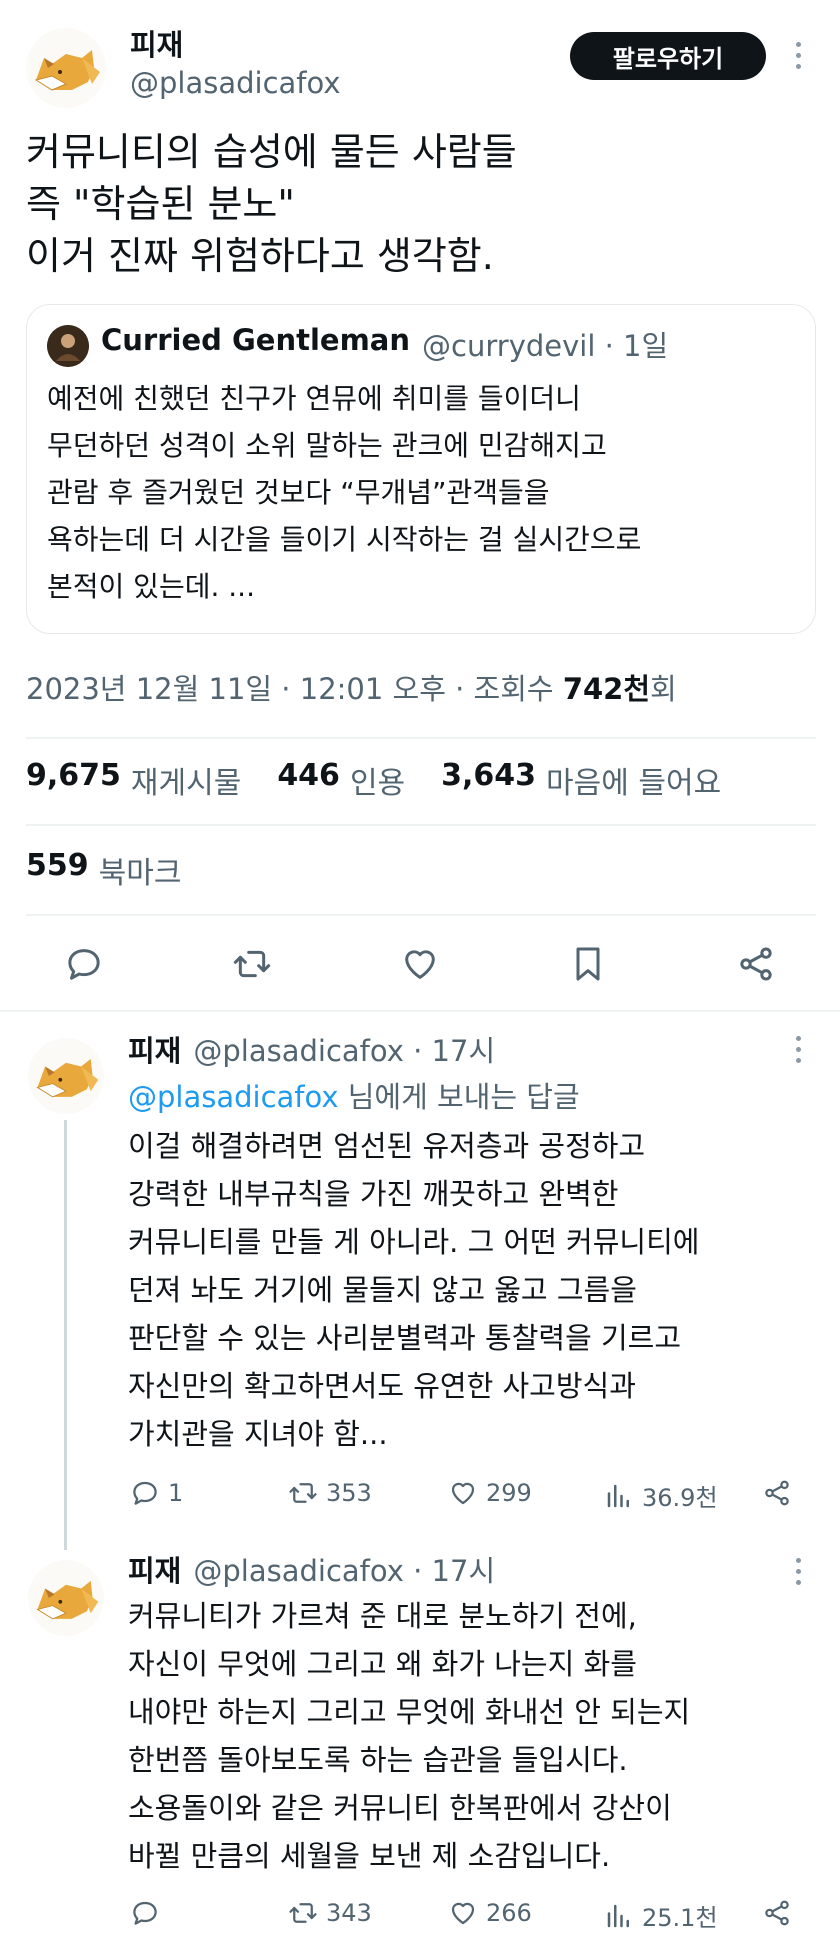 The height and width of the screenshot is (1956, 840). I want to click on reply-count: 1, so click(176, 1493).